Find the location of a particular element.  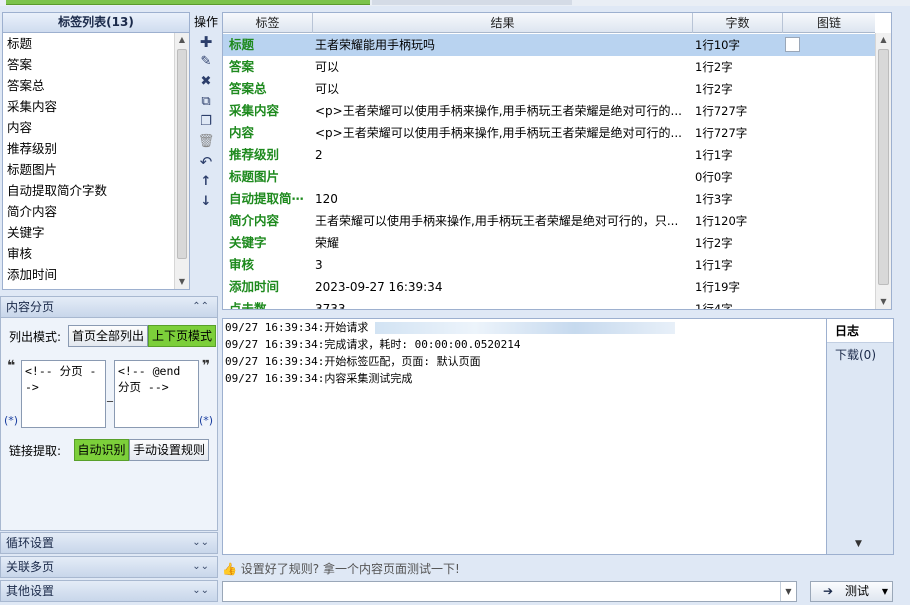

content-page-title: 内容分页 is located at coordinates (30, 307).